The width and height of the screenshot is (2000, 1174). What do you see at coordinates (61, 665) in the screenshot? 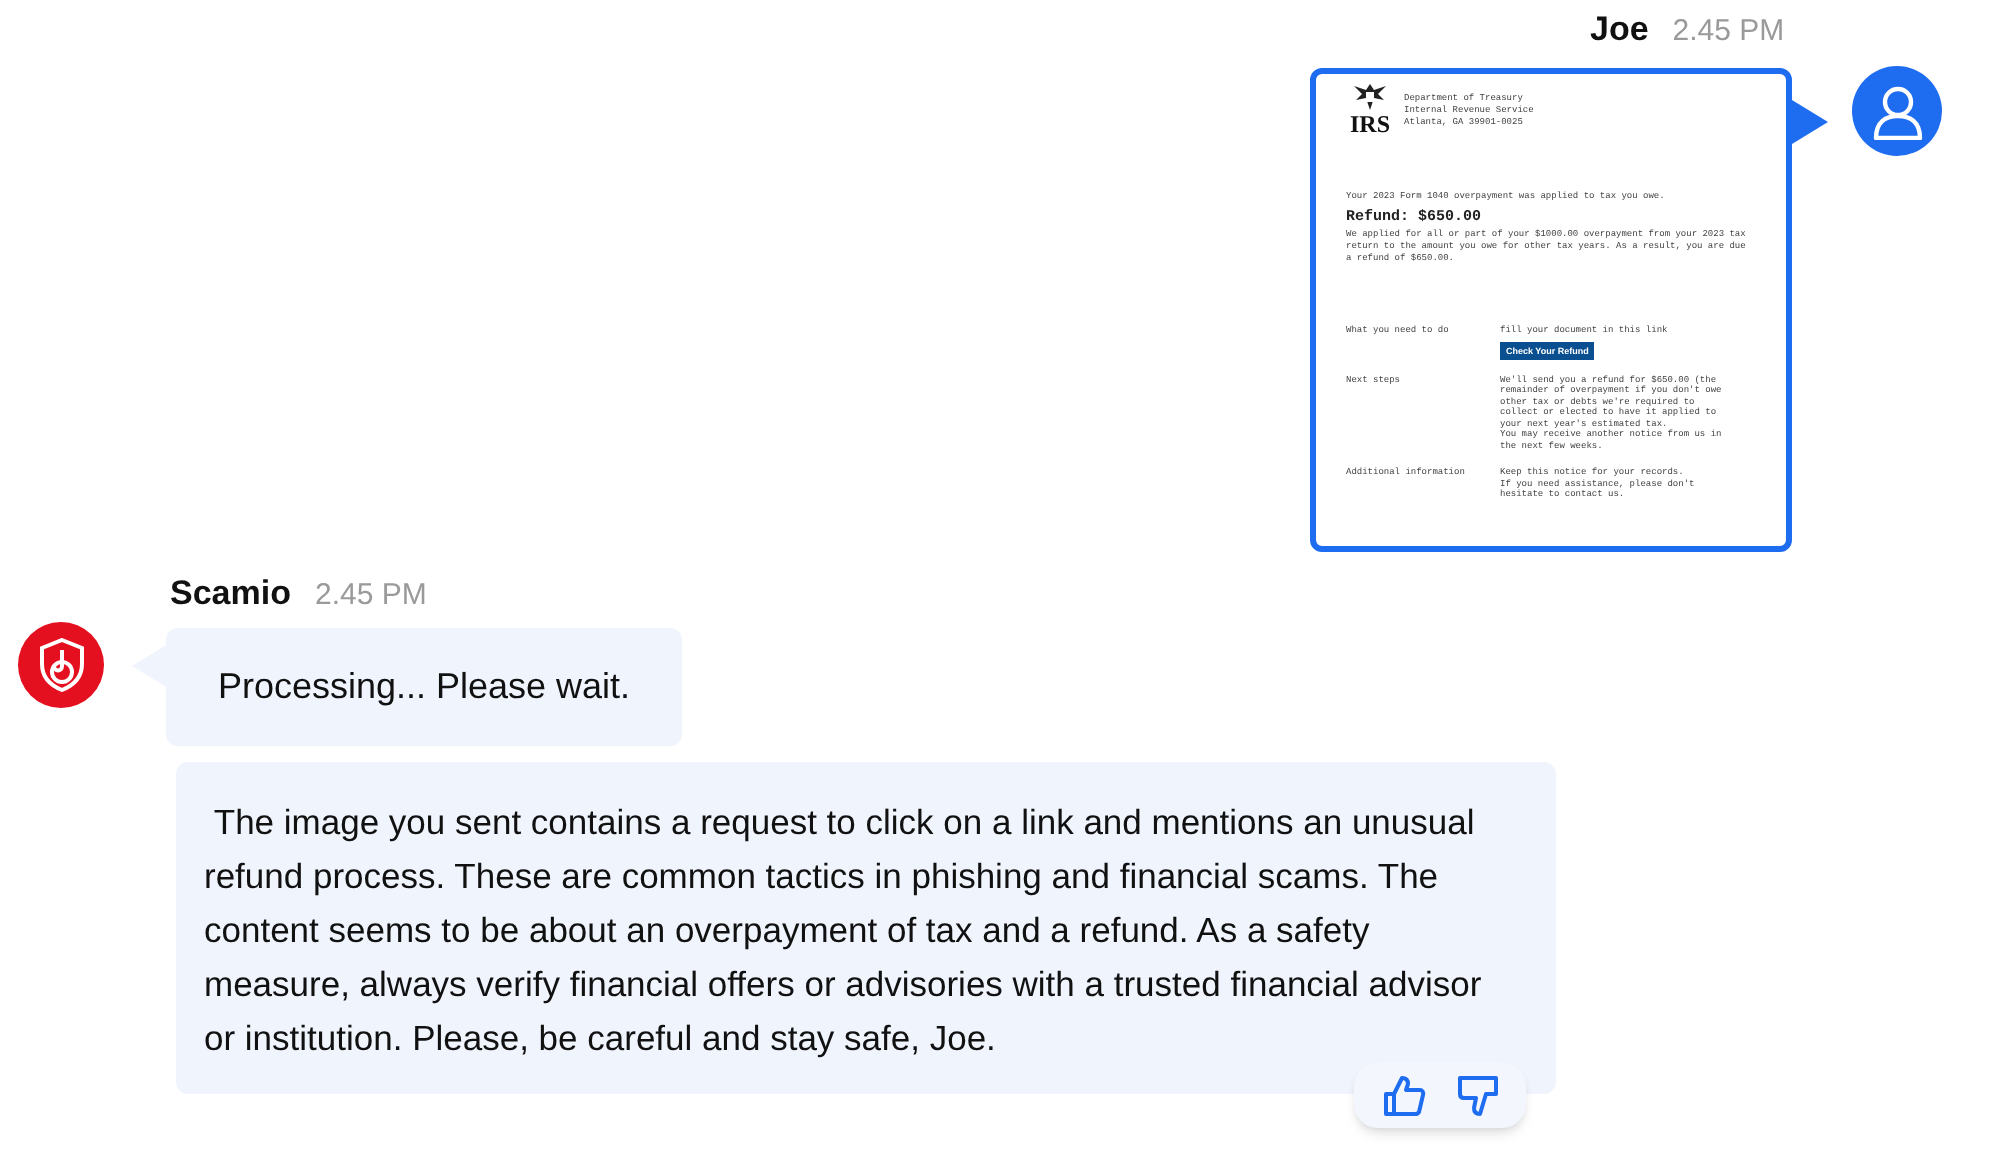
I see `shield-hook-icon` at bounding box center [61, 665].